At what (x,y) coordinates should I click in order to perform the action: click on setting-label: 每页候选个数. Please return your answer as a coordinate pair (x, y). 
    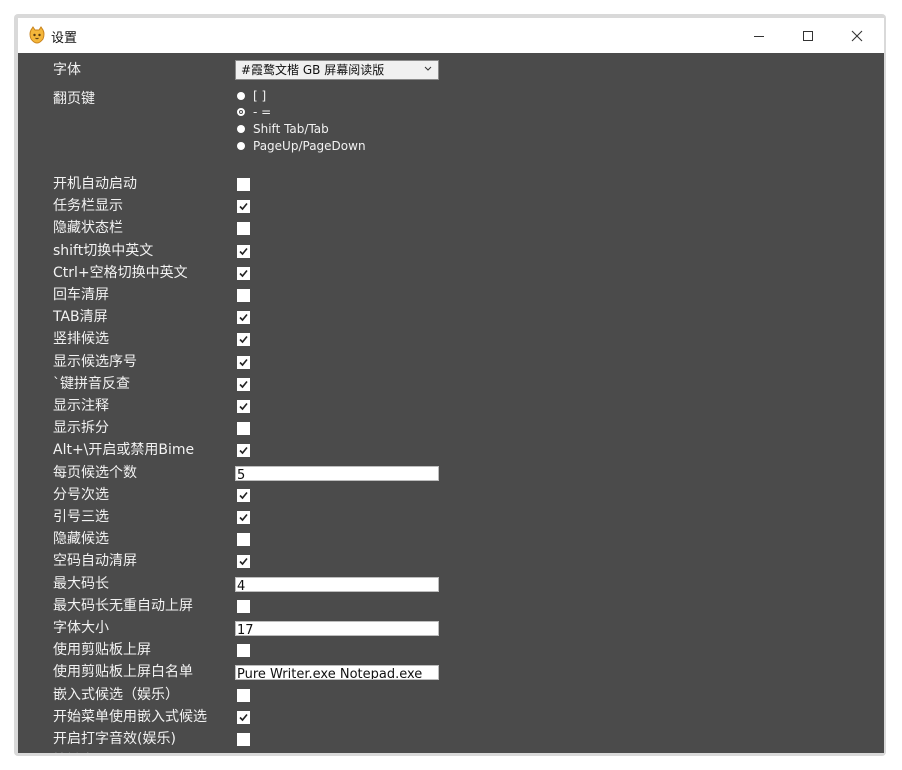
    Looking at the image, I should click on (95, 472).